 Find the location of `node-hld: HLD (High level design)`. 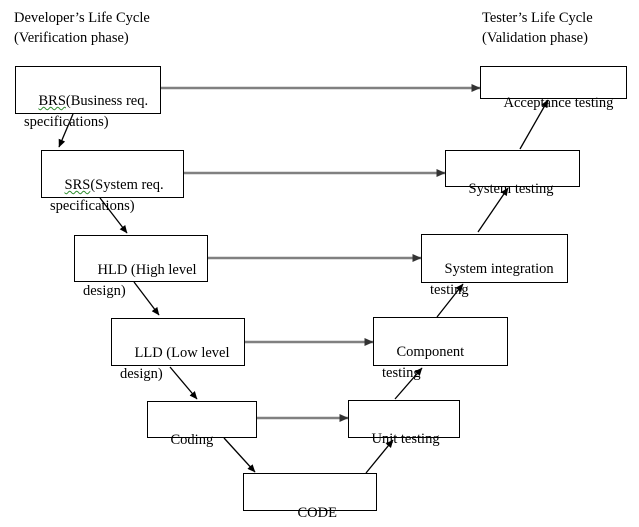

node-hld: HLD (High level design) is located at coordinates (141, 267).